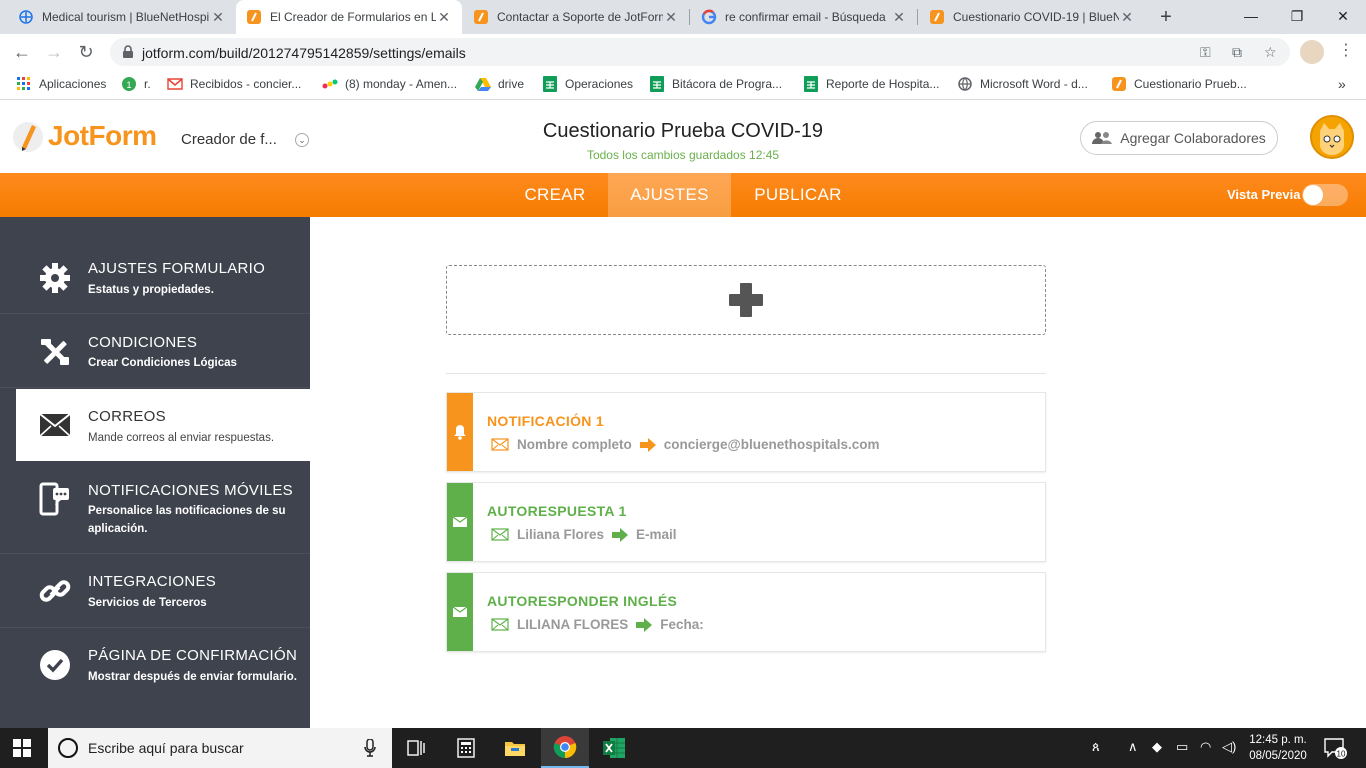  Describe the element at coordinates (1036, 17) in the screenshot. I see `tab-title: Cuestionario COVID-19 | BlueN` at that location.